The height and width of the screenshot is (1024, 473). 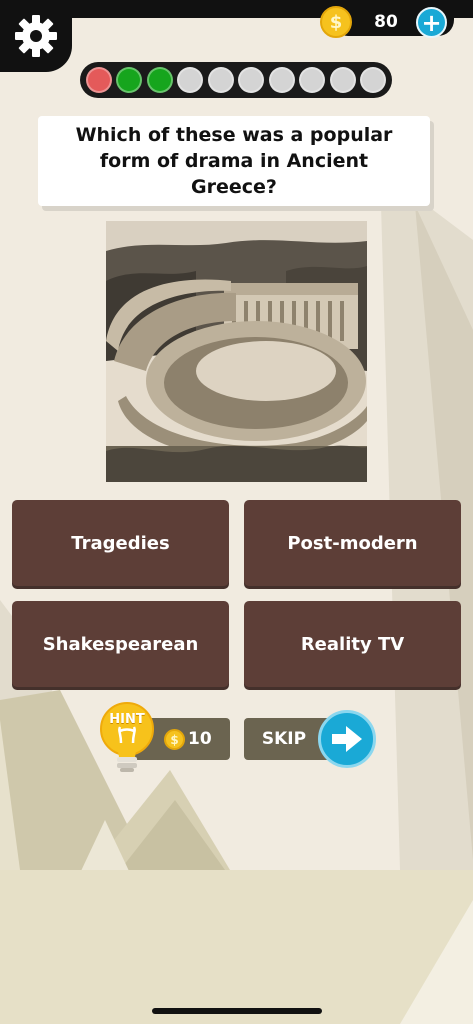 I want to click on coin-icon: $, so click(x=336, y=22).